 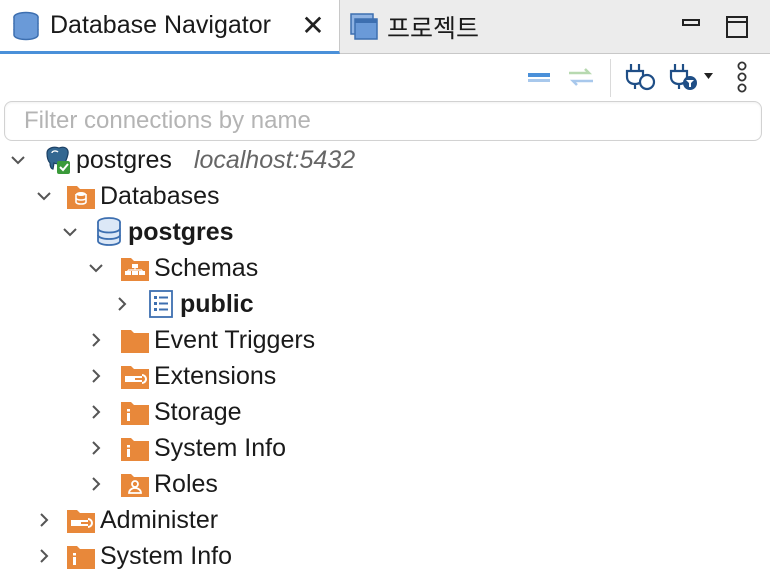 What do you see at coordinates (274, 159) in the screenshot?
I see `connection-host: localhost:5432` at bounding box center [274, 159].